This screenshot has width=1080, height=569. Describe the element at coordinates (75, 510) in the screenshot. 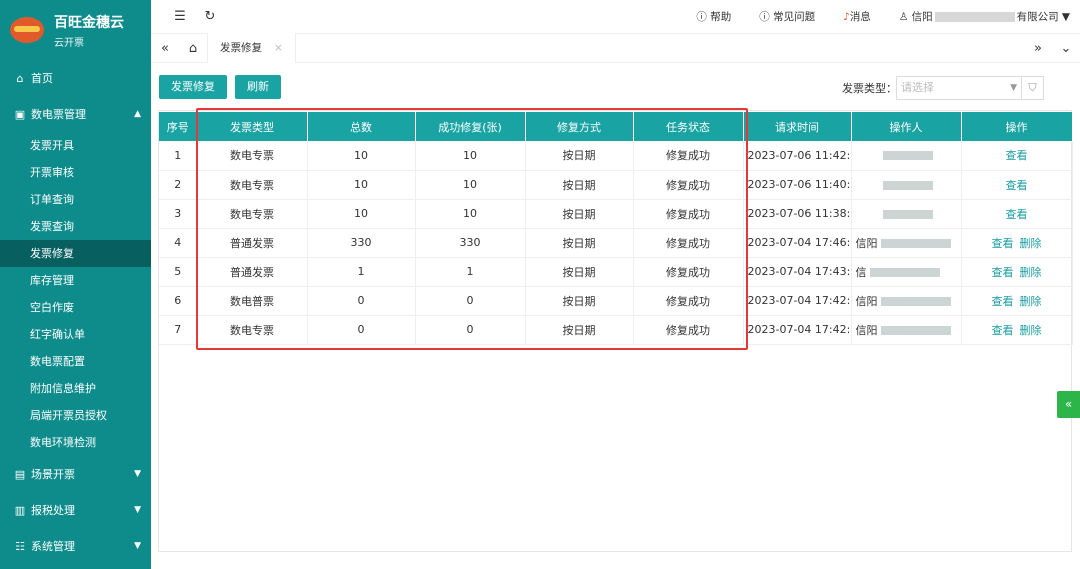

I see `sidebar-group: ▥ 报税处理 ▼` at that location.